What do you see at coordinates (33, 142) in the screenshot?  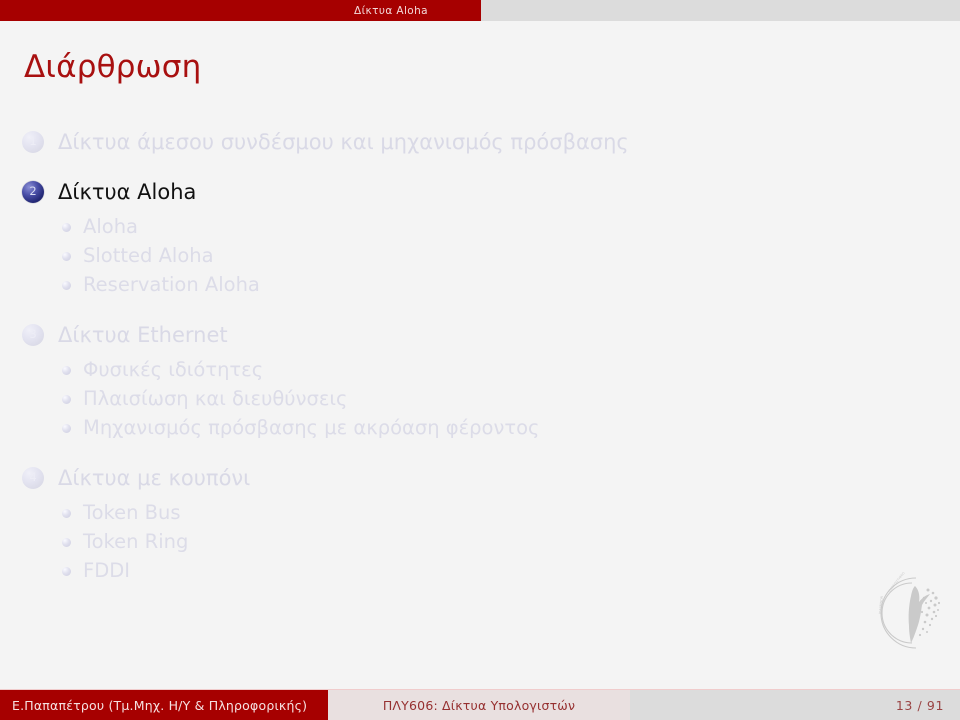 I see `toc-section-number-icon: 1` at bounding box center [33, 142].